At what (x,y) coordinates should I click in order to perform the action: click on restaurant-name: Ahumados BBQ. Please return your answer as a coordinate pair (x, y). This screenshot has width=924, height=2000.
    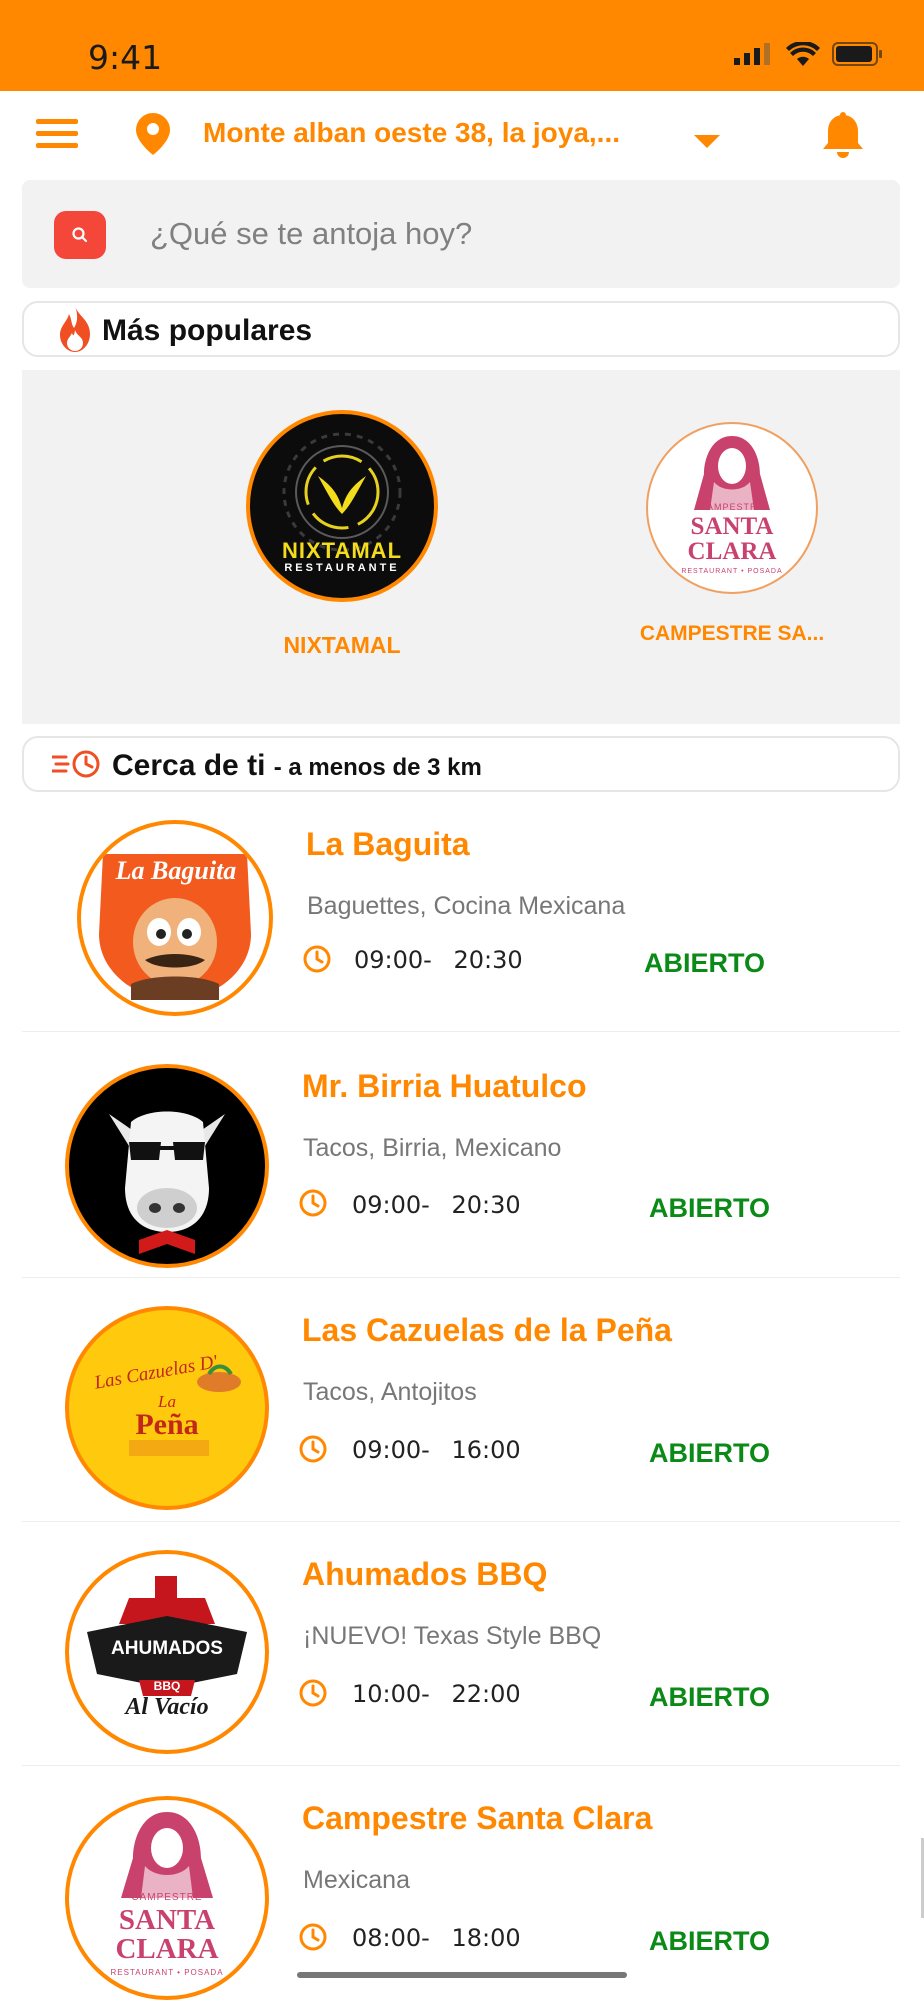
    Looking at the image, I should click on (425, 1574).